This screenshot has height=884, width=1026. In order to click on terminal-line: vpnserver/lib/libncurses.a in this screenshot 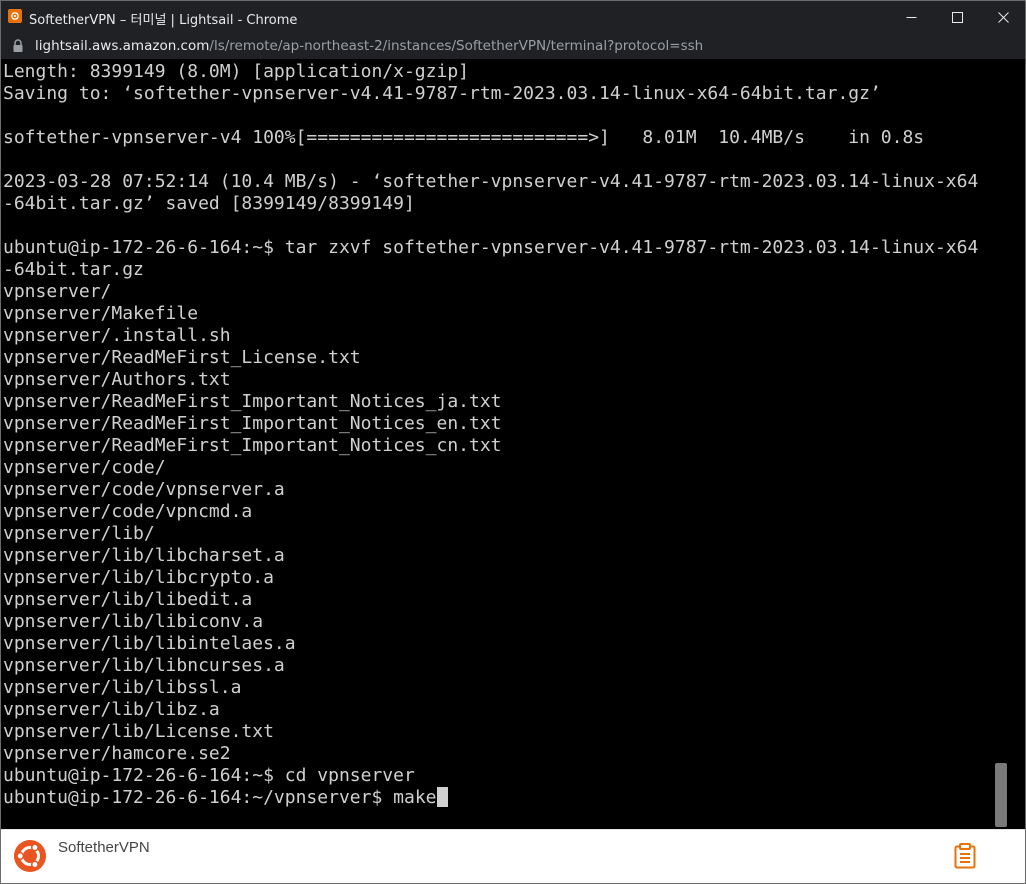, I will do `click(144, 665)`.